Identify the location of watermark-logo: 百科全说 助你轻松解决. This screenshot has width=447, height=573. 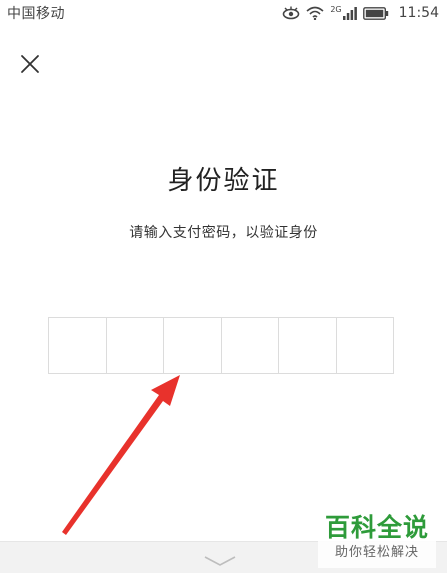
(377, 540).